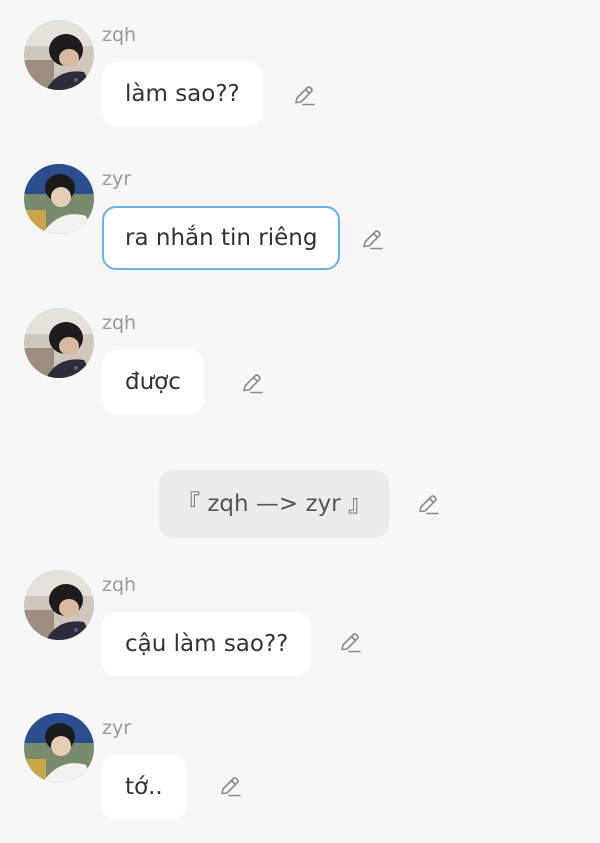 The width and height of the screenshot is (600, 843). What do you see at coordinates (144, 787) in the screenshot?
I see `message-bubble: tớ..` at bounding box center [144, 787].